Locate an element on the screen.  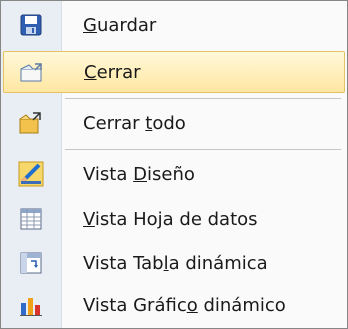
menu-item-label: Vista Tabla dinámica is located at coordinates (175, 263).